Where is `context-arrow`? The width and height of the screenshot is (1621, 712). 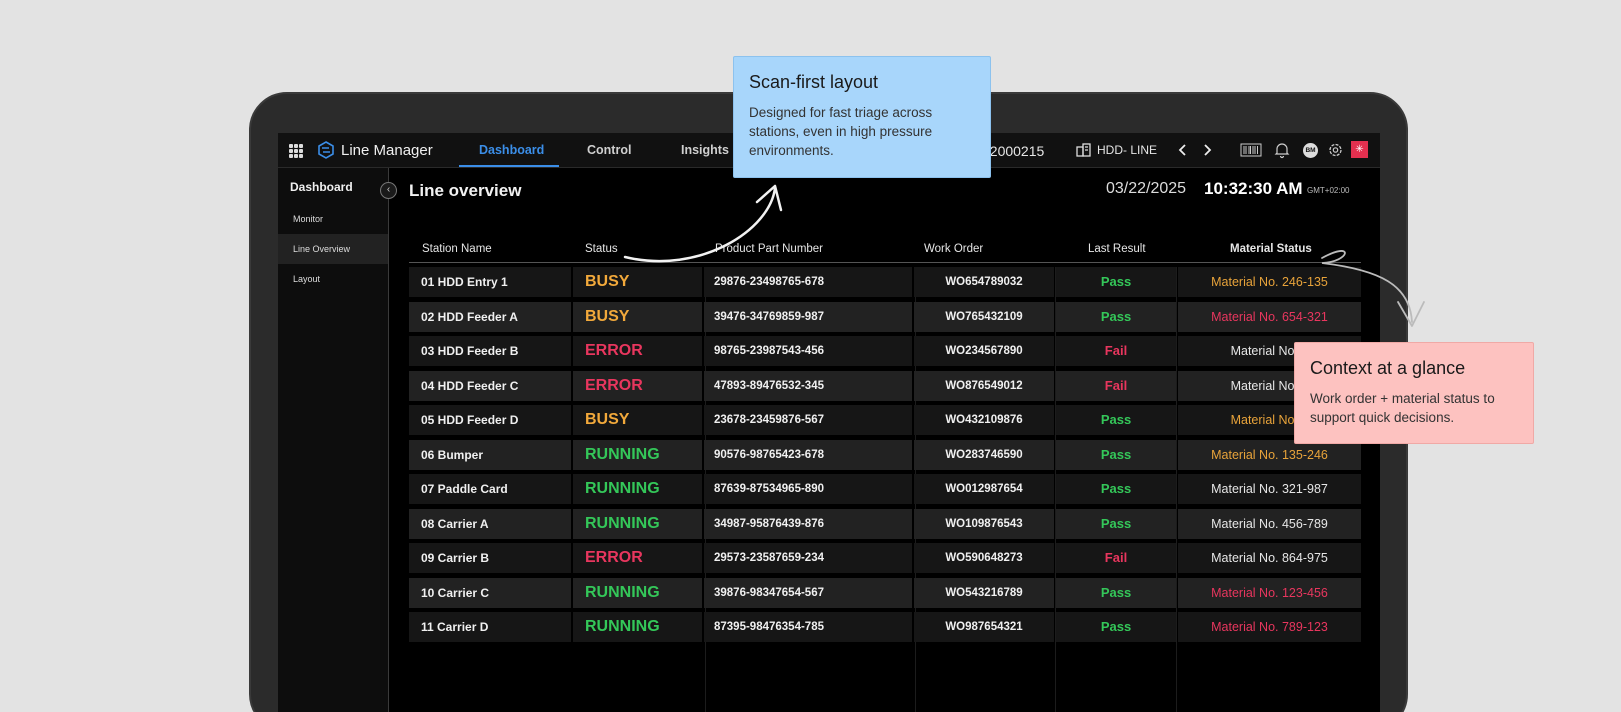 context-arrow is located at coordinates (1367, 286).